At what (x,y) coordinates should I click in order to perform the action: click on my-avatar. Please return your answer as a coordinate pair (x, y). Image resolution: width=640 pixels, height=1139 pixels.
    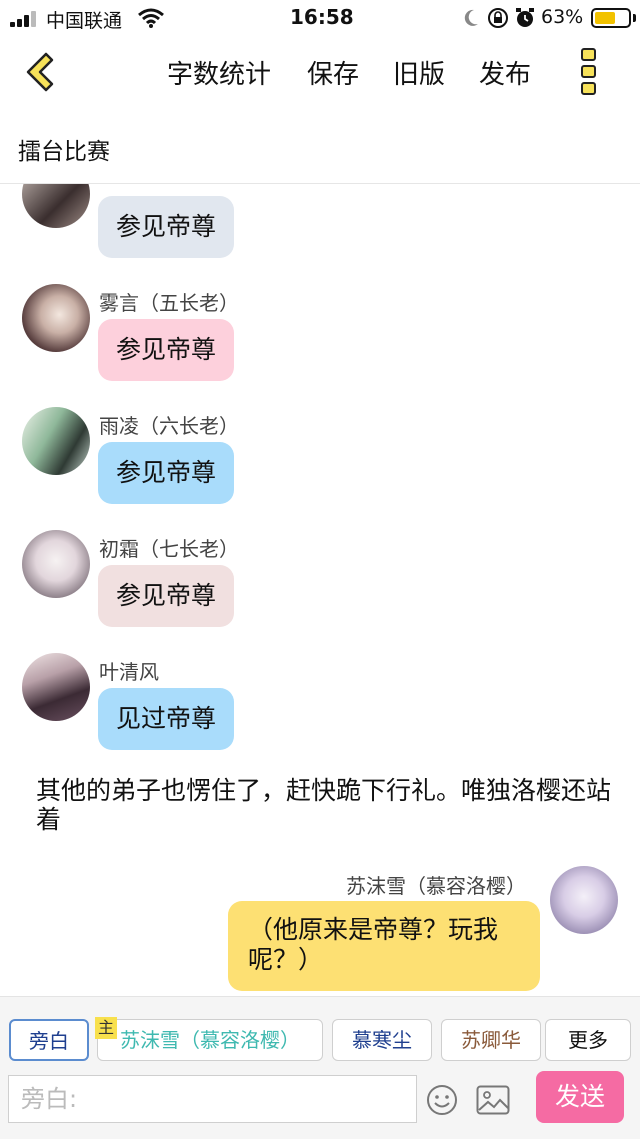
    Looking at the image, I should click on (584, 900).